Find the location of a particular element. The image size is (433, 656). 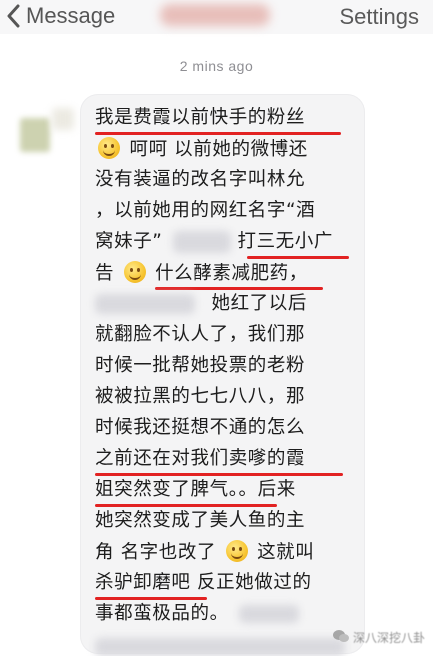

message-line-text: 被被拉黑的七七八八，那 is located at coordinates (200, 396).